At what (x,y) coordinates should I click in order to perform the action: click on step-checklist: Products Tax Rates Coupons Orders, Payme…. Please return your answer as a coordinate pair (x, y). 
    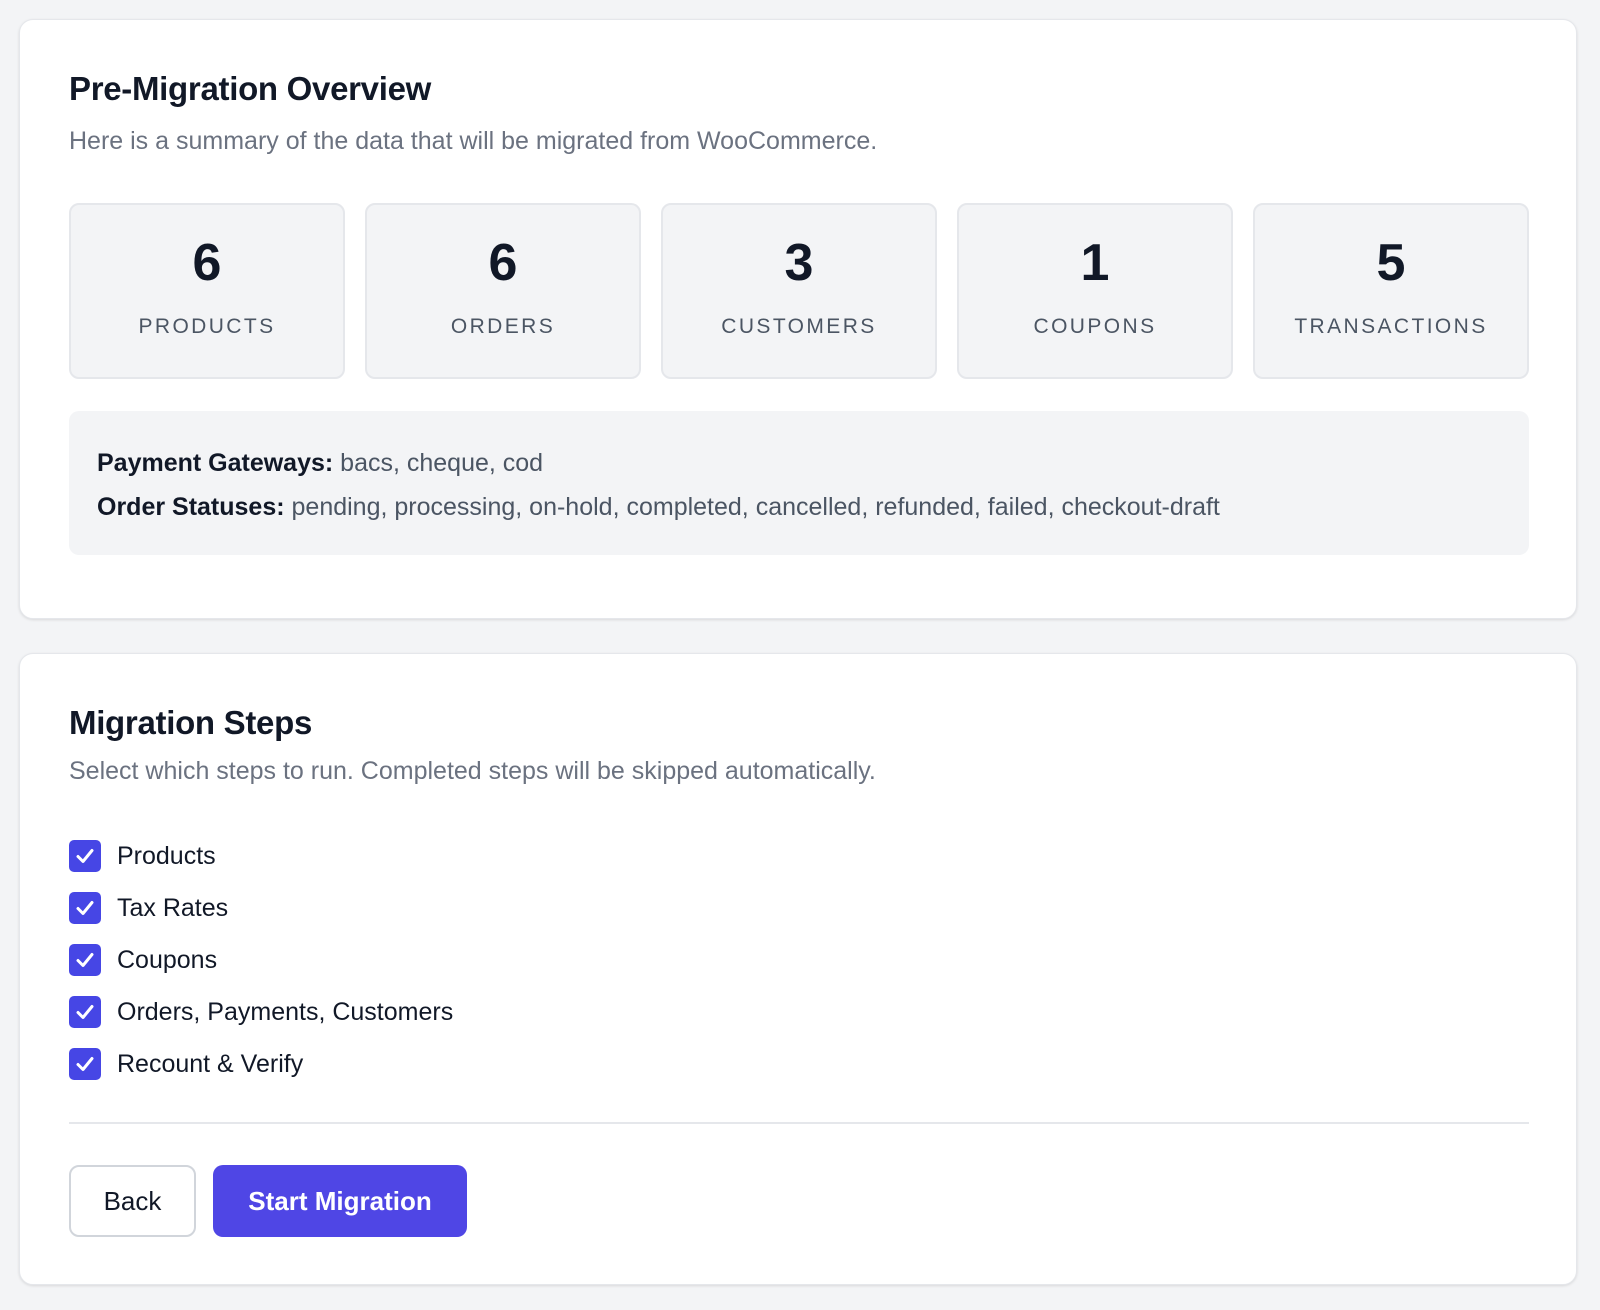
    Looking at the image, I should click on (261, 960).